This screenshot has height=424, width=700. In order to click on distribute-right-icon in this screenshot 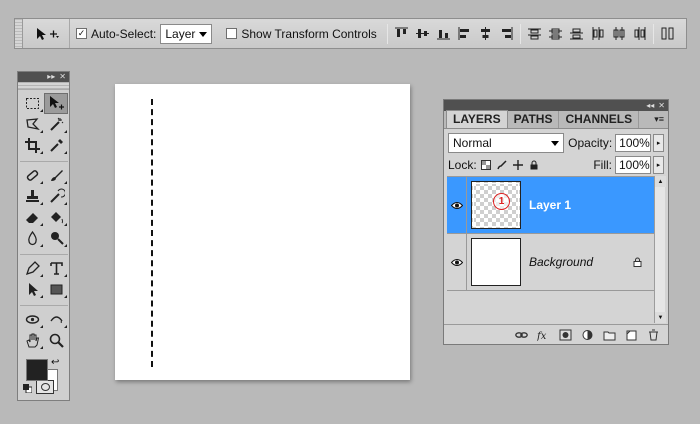, I will do `click(639, 33)`.